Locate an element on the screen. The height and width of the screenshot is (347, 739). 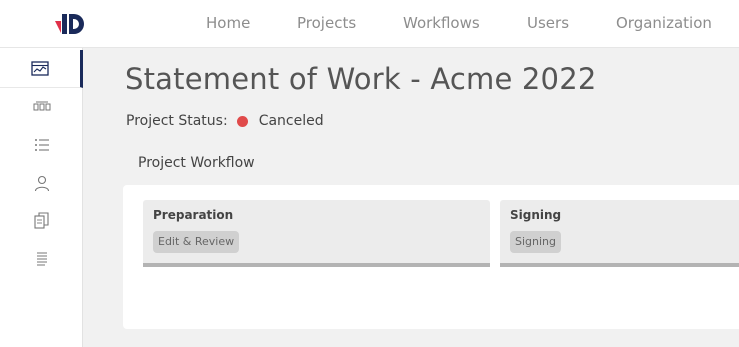
company-logo-icon is located at coordinates (71, 24).